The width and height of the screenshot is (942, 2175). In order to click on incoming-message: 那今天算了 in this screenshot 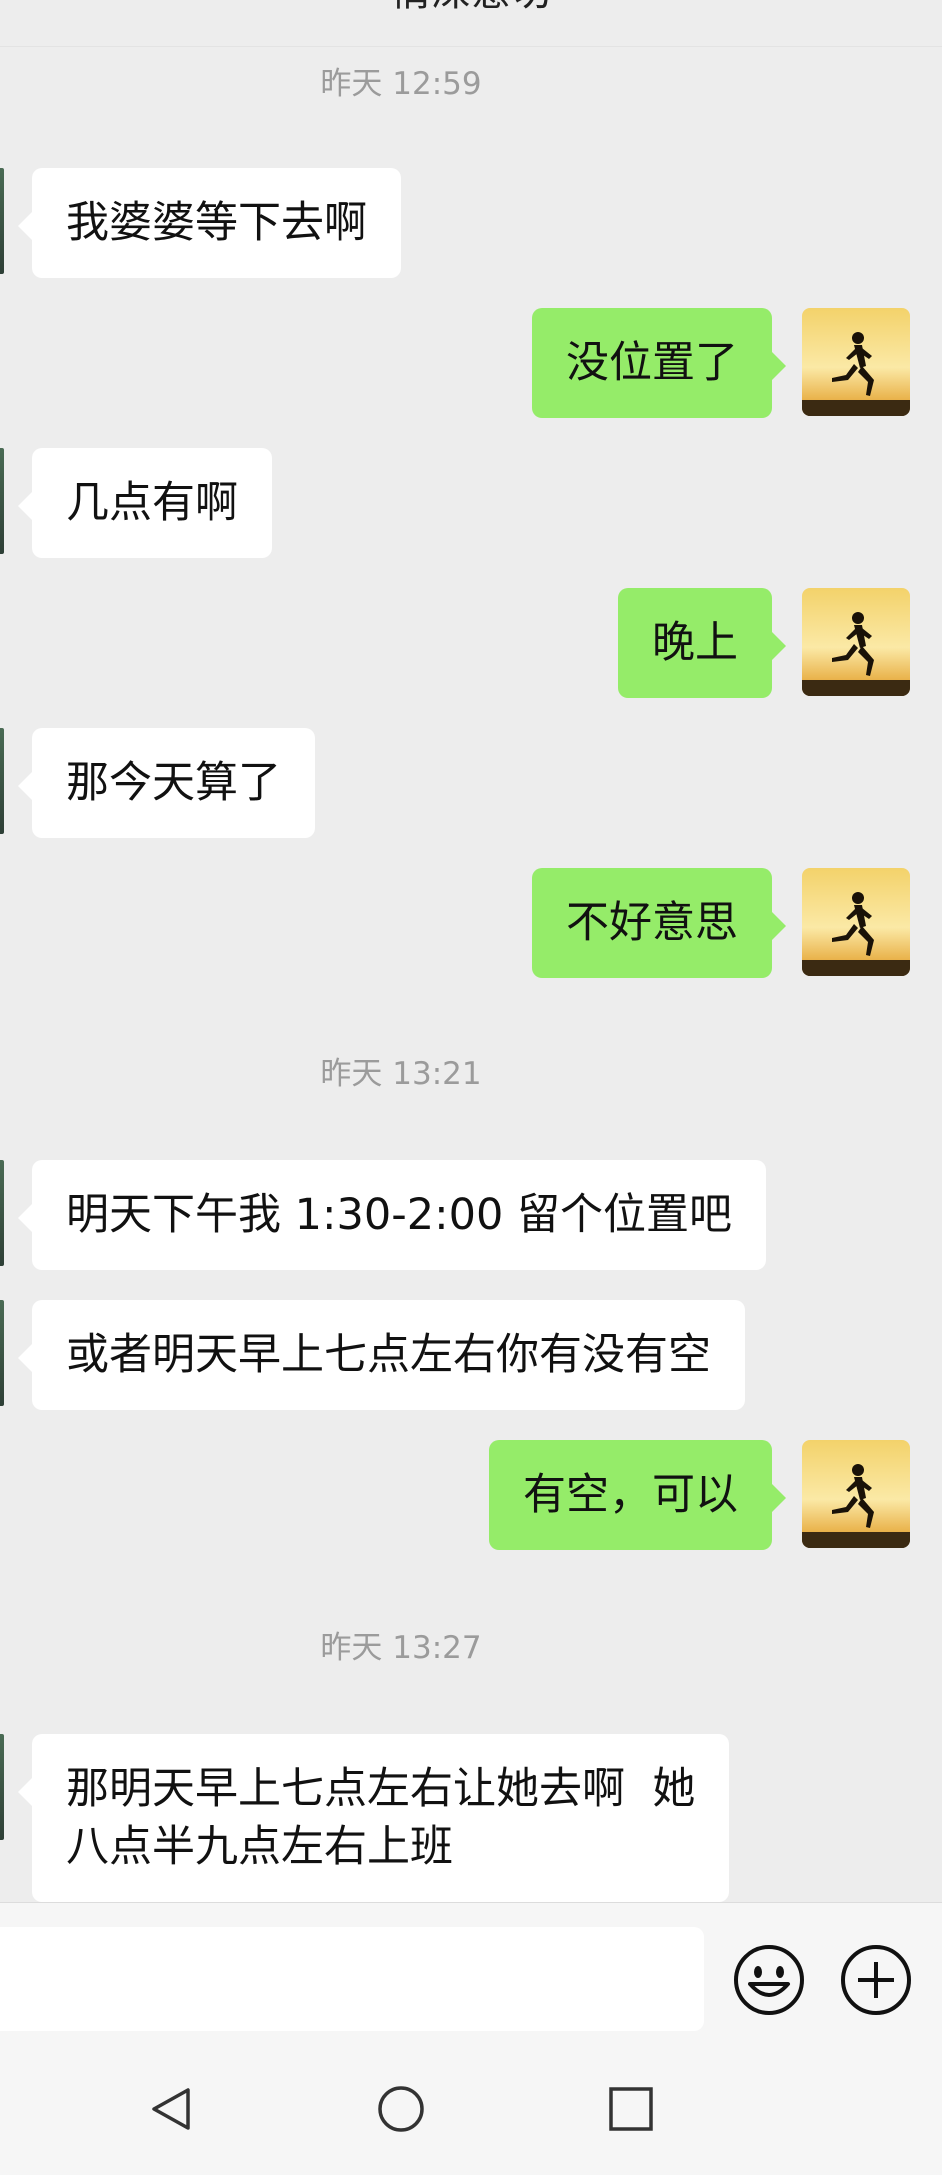, I will do `click(166, 783)`.